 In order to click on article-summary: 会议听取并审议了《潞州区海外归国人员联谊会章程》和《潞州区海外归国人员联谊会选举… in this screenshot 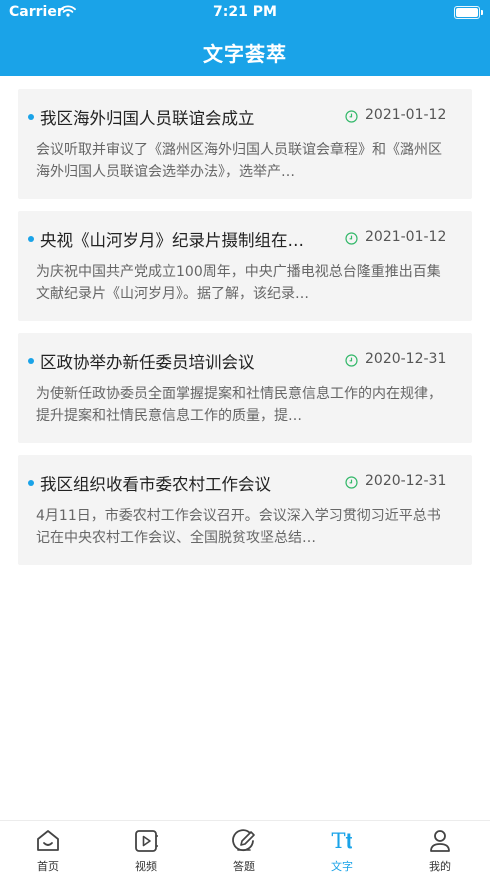, I will do `click(239, 161)`.